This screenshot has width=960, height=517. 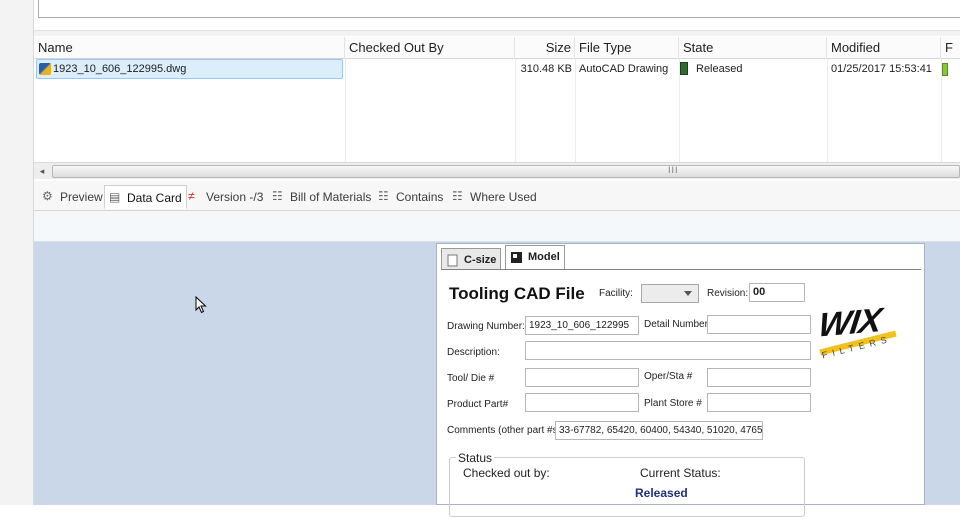 I want to click on file-name-cell: 1923_10_606_122995.dwg, so click(x=189, y=69).